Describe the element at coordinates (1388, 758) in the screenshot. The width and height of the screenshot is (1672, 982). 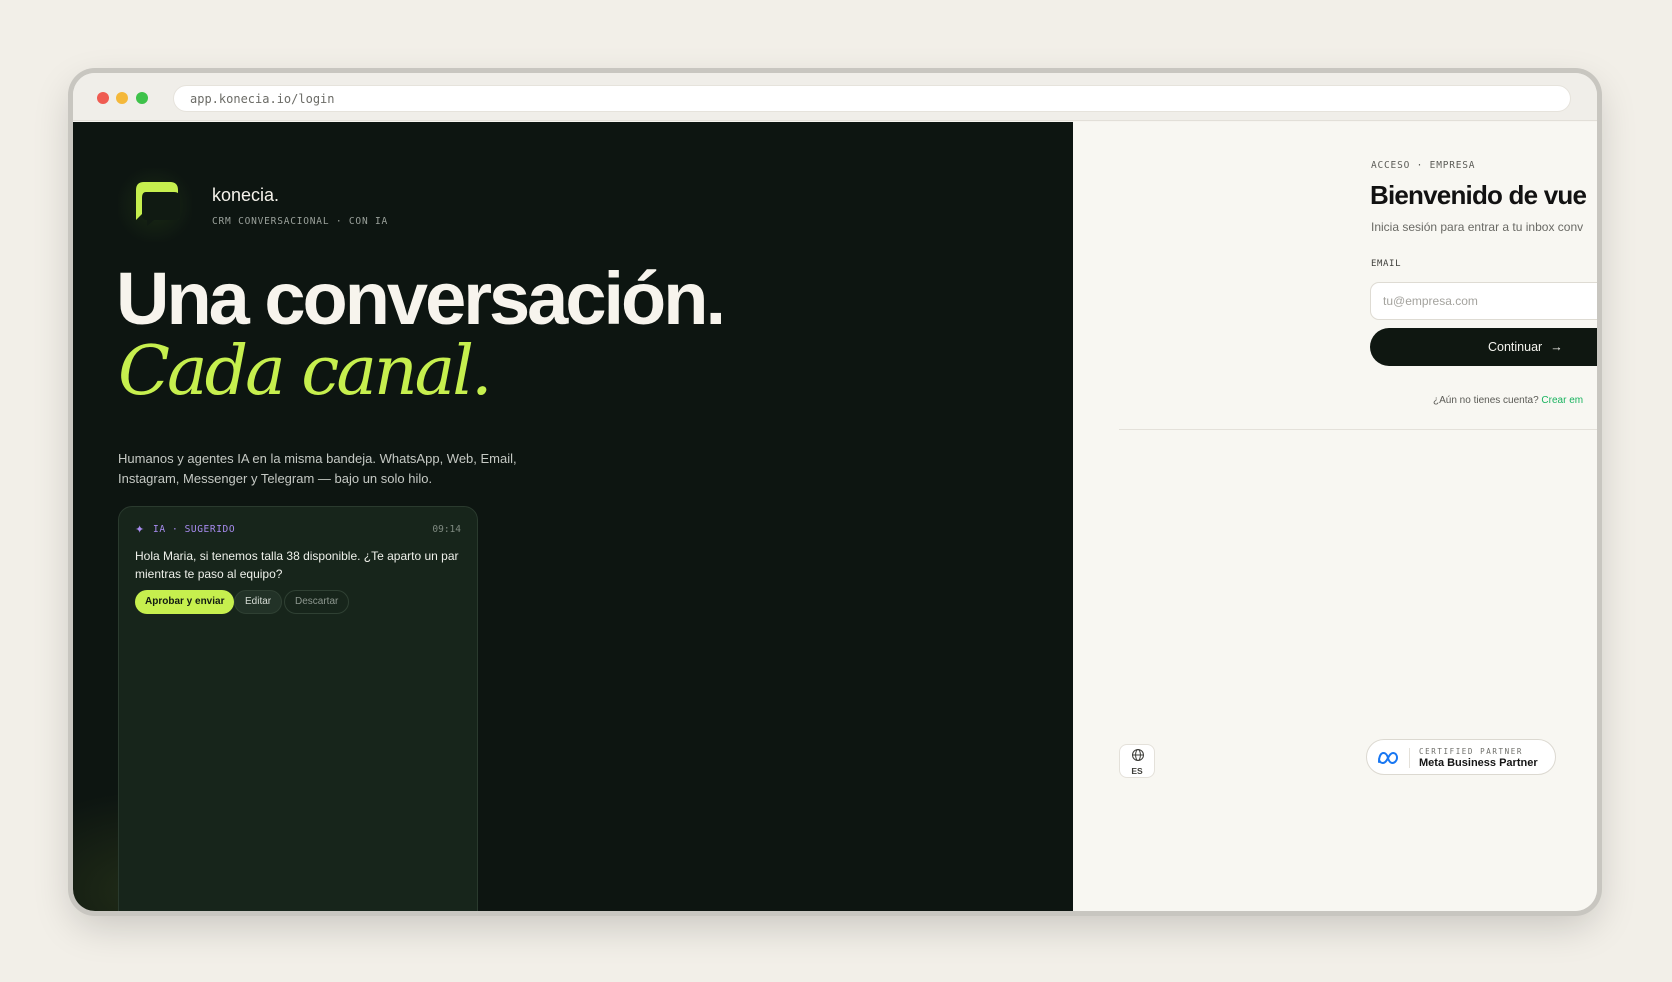
I see `meta-logo-icon` at that location.